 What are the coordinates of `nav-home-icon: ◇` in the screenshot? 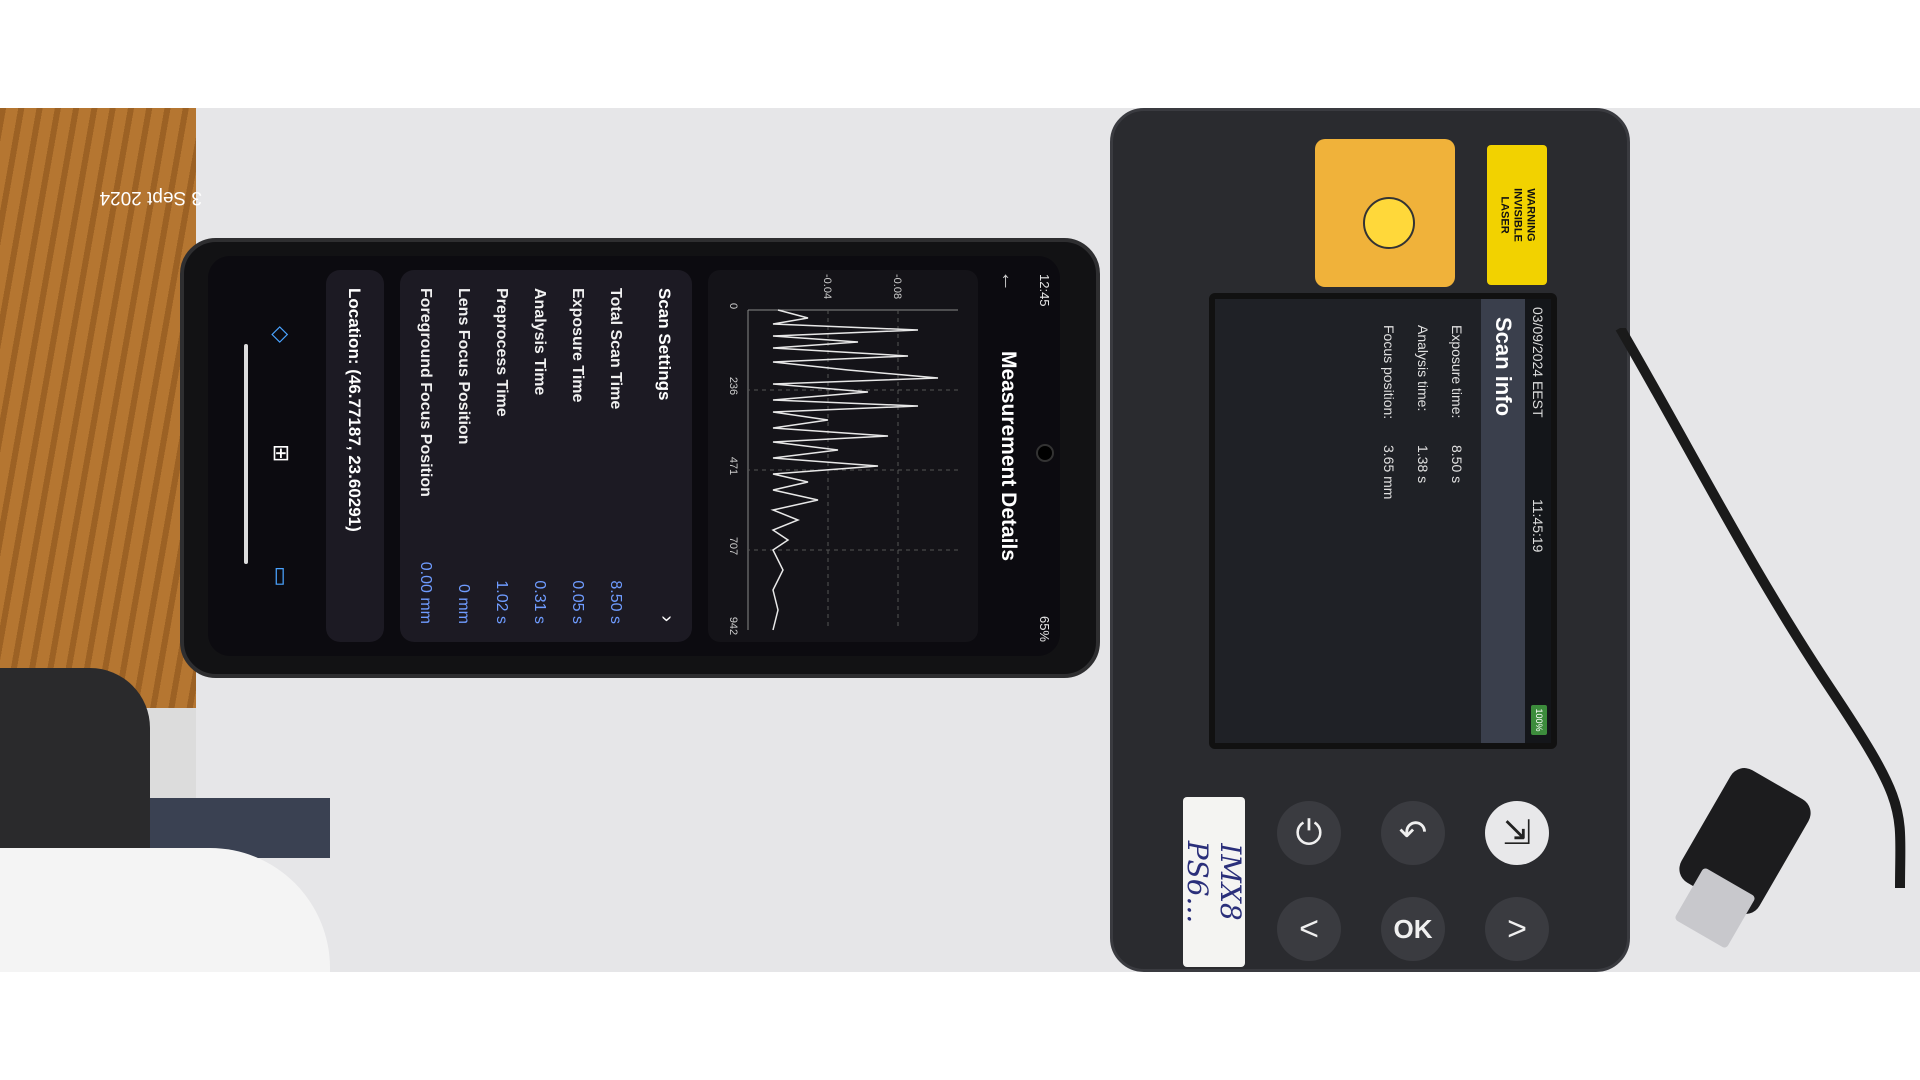 It's located at (281, 334).